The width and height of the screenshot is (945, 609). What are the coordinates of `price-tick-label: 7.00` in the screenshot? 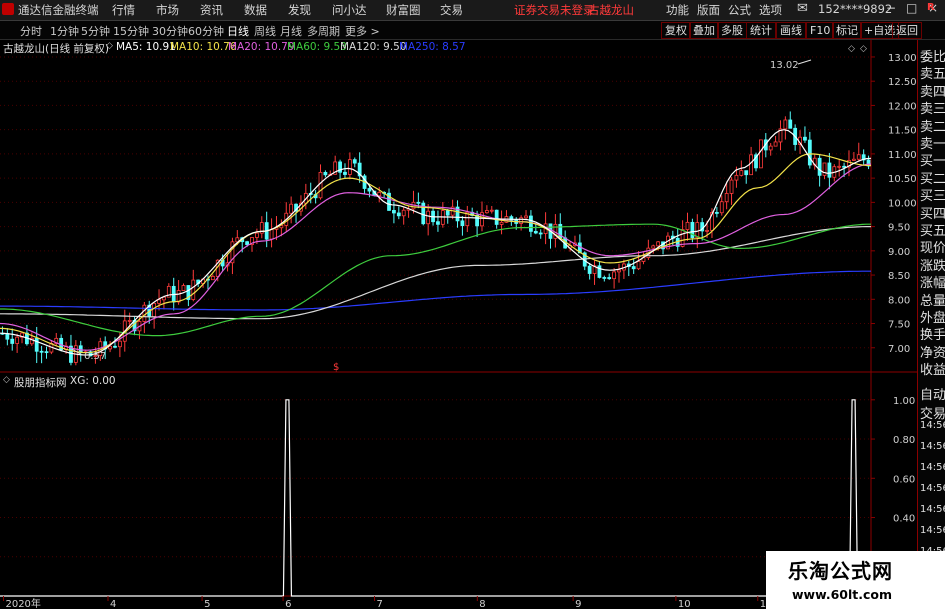 It's located at (899, 349).